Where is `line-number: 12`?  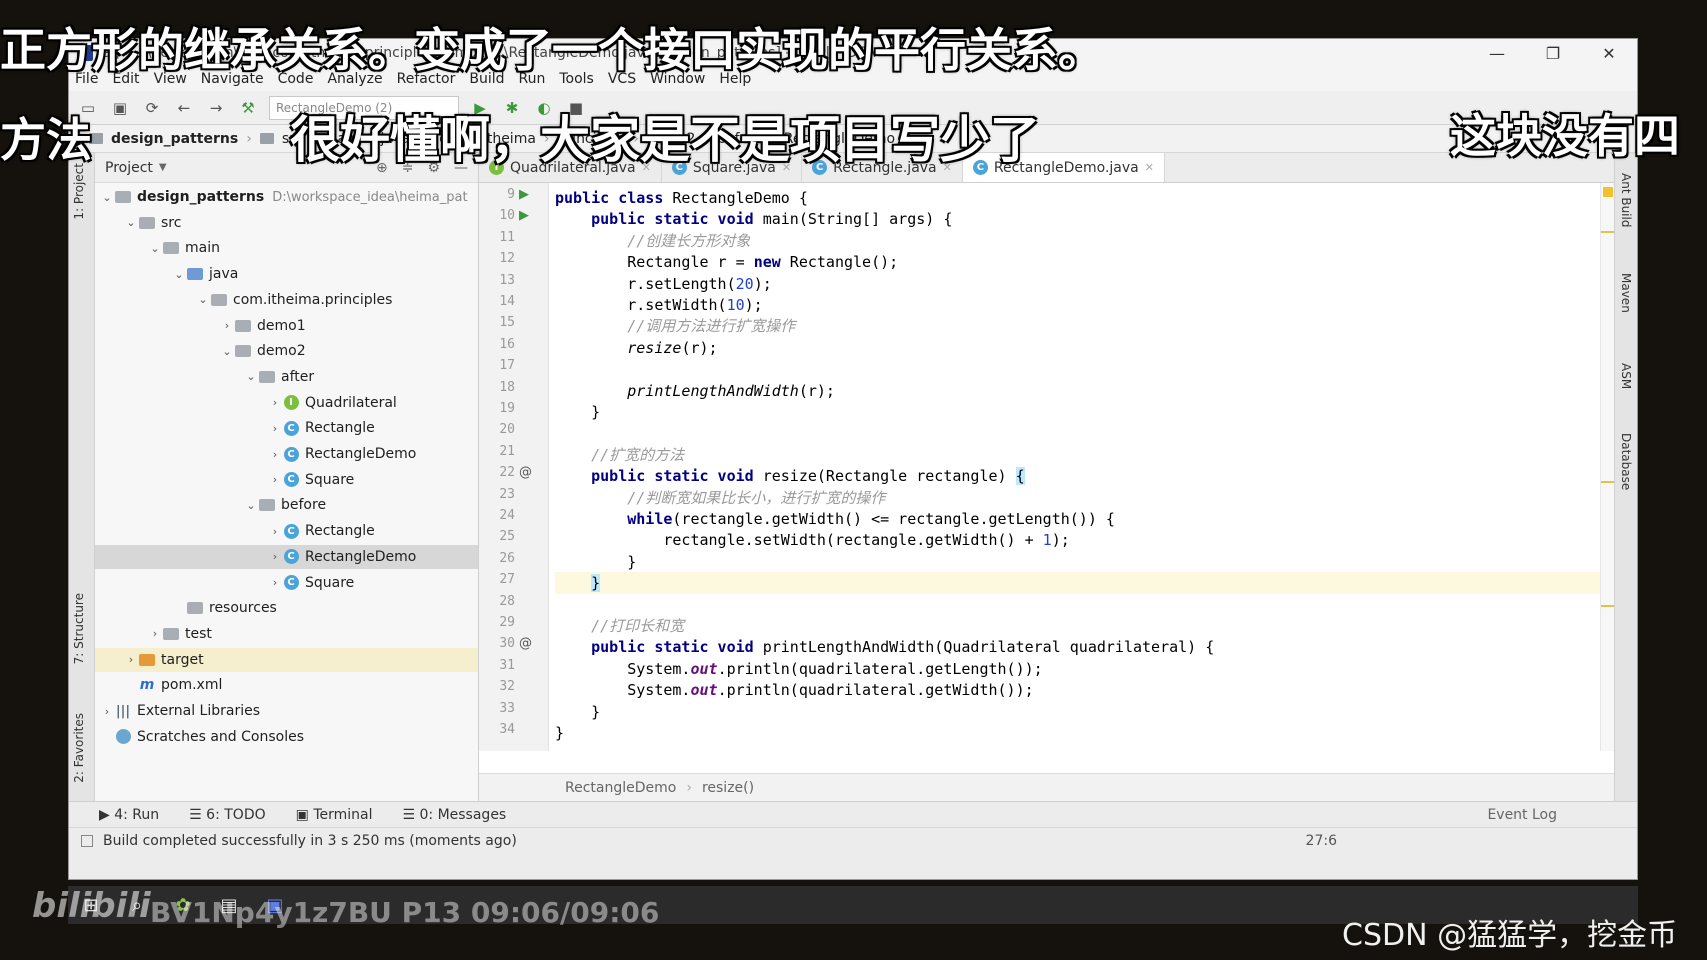
line-number: 12 is located at coordinates (497, 258).